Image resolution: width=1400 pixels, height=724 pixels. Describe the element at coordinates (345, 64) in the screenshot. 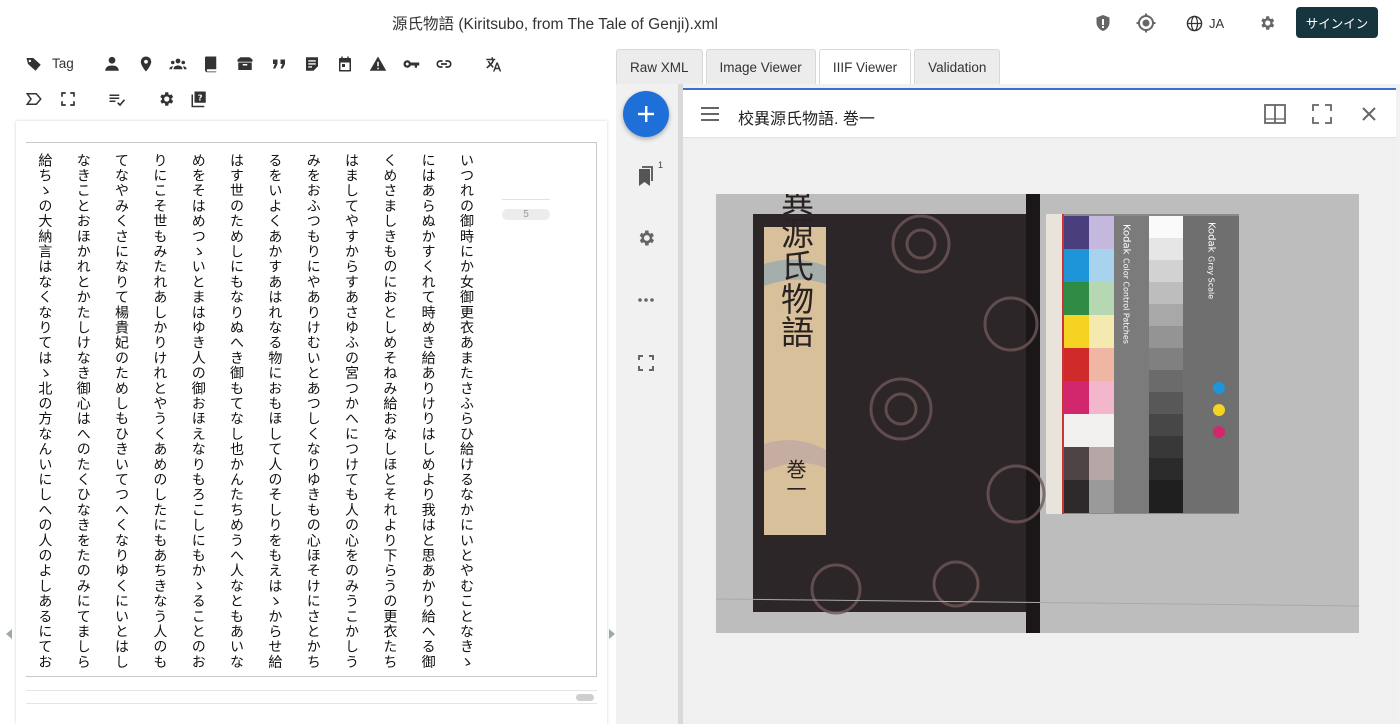

I see `calendar-icon` at that location.